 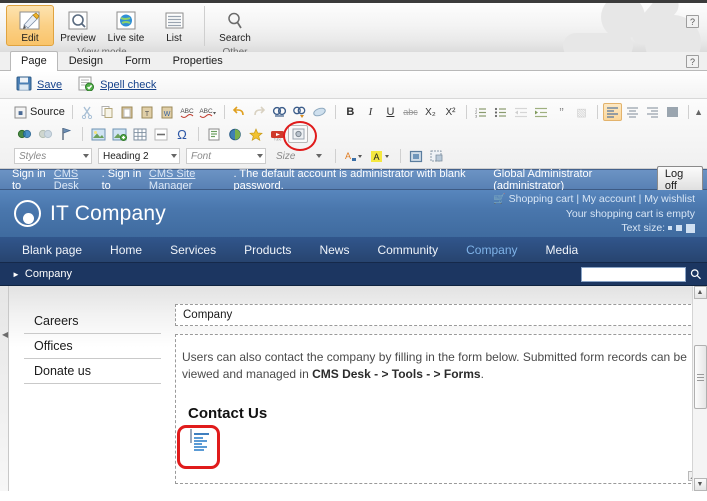 I want to click on paste-text-icon: T, so click(x=147, y=112).